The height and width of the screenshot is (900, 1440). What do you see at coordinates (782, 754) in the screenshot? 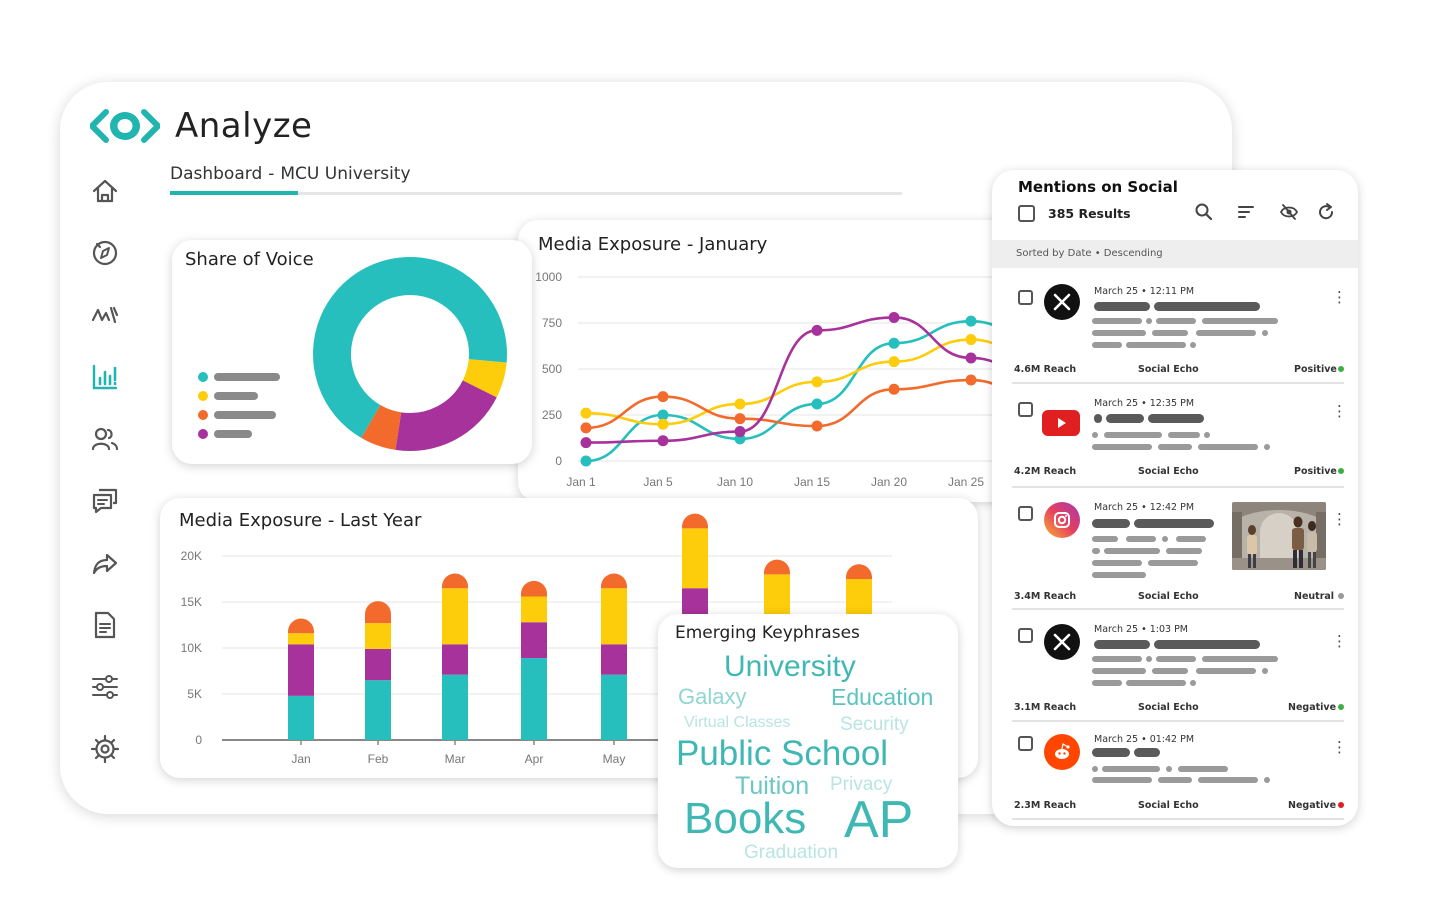
I see `keyphrase: Public School` at bounding box center [782, 754].